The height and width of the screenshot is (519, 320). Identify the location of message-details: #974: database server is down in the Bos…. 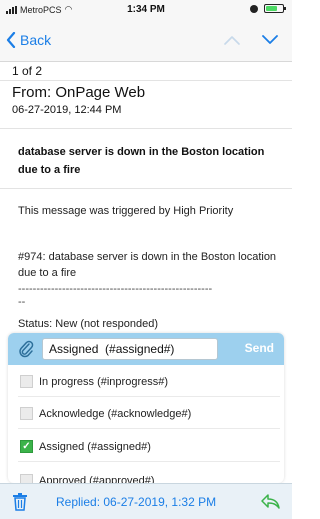
(147, 265).